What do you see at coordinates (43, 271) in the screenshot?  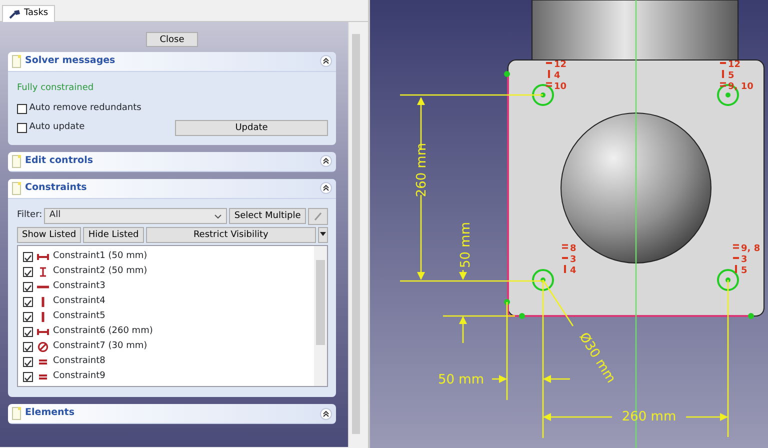 I see `vertical-distance-icon` at bounding box center [43, 271].